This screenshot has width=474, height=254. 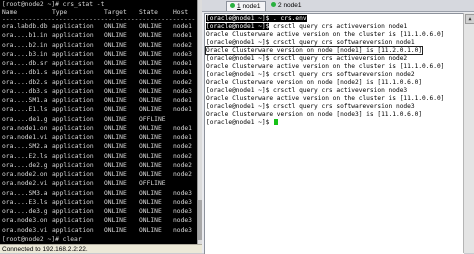 What do you see at coordinates (98, 12) in the screenshot?
I see `table-header: Name Type Target State Host` at bounding box center [98, 12].